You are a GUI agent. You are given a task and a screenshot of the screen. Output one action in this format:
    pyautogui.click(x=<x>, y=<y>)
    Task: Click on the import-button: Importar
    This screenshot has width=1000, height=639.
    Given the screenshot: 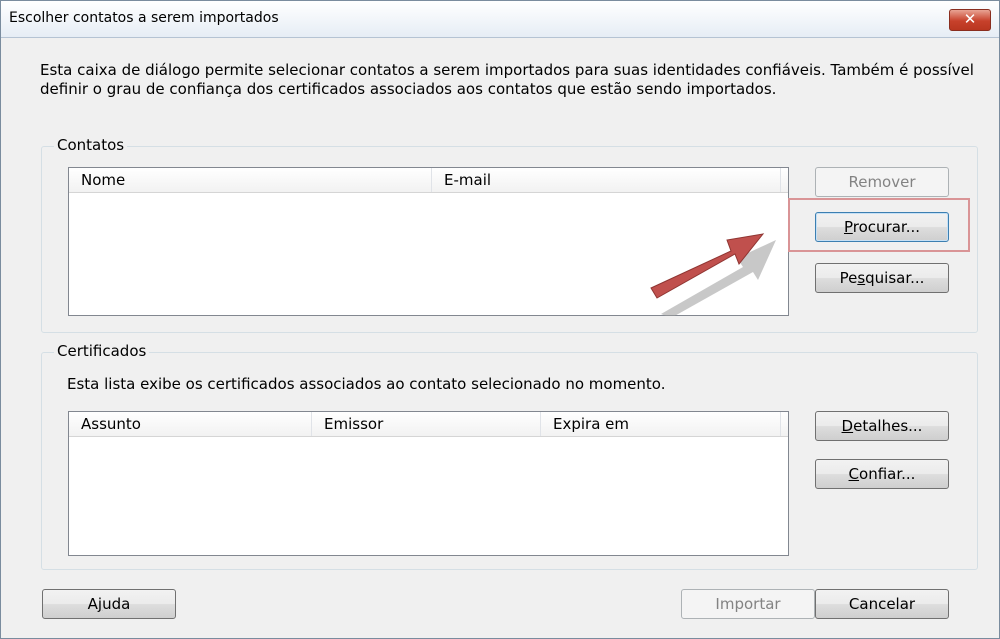 What is the action you would take?
    pyautogui.click(x=748, y=604)
    